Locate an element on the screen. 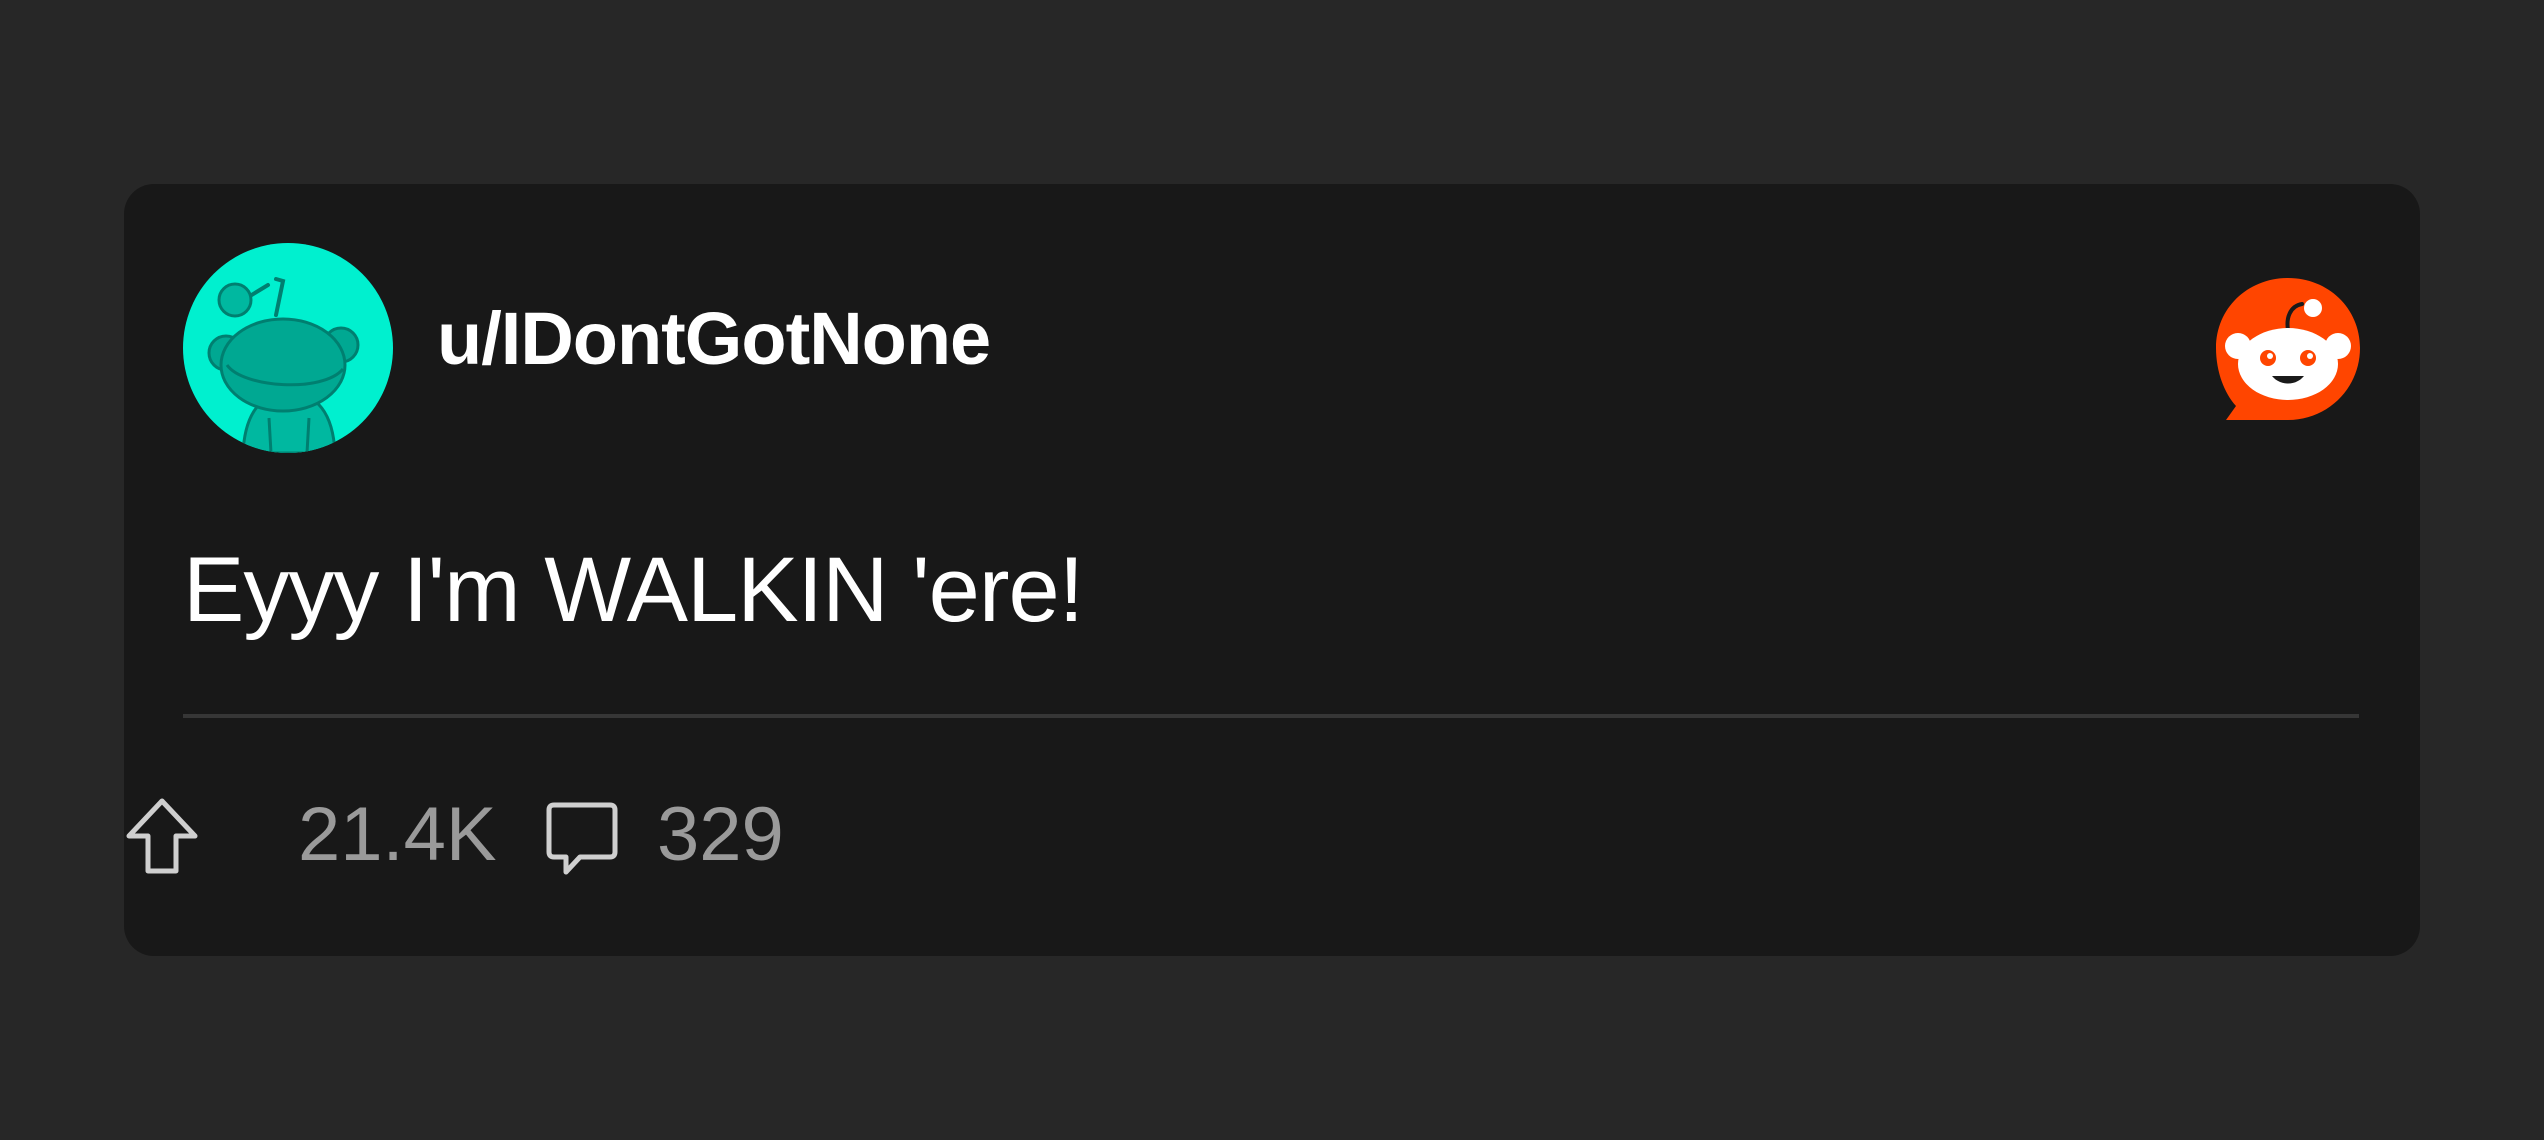  post-author-username: u/IDontGotNone is located at coordinates (714, 339).